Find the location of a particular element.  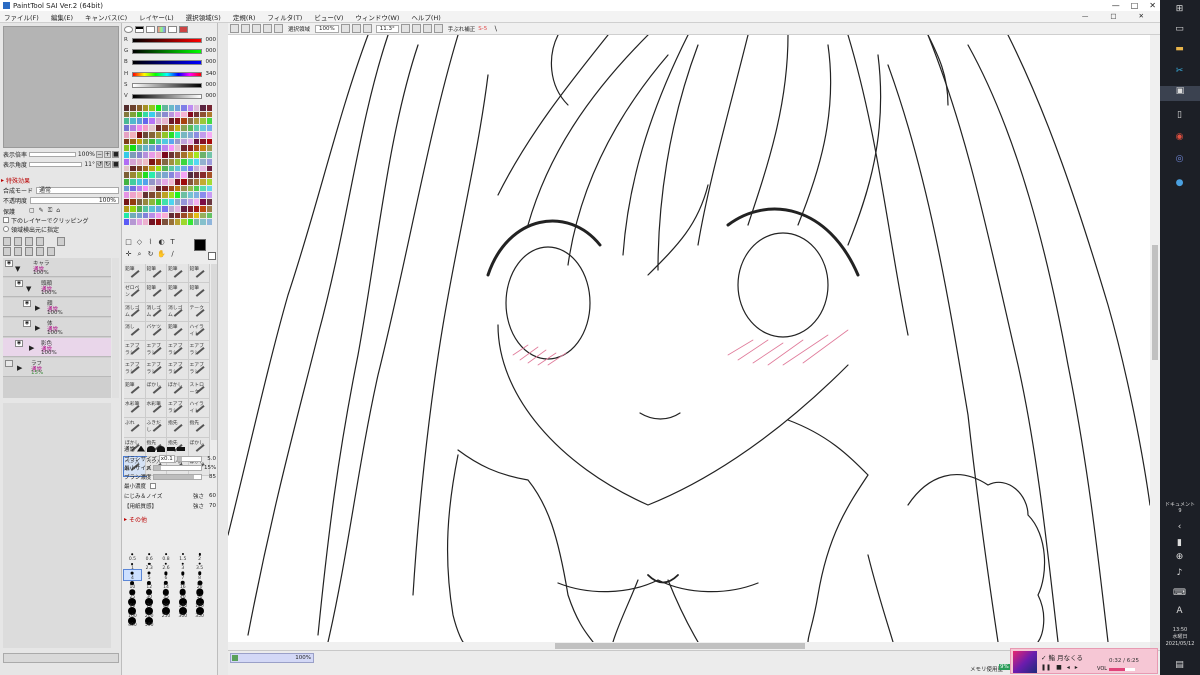

clear-layer-icon is located at coordinates (40, 251).